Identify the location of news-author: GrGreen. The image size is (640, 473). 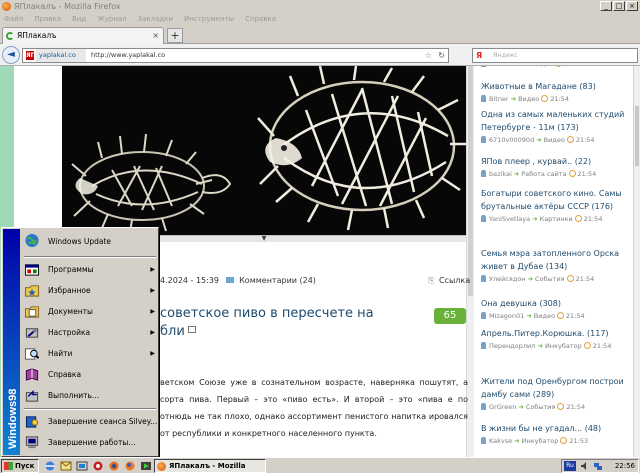
(502, 407).